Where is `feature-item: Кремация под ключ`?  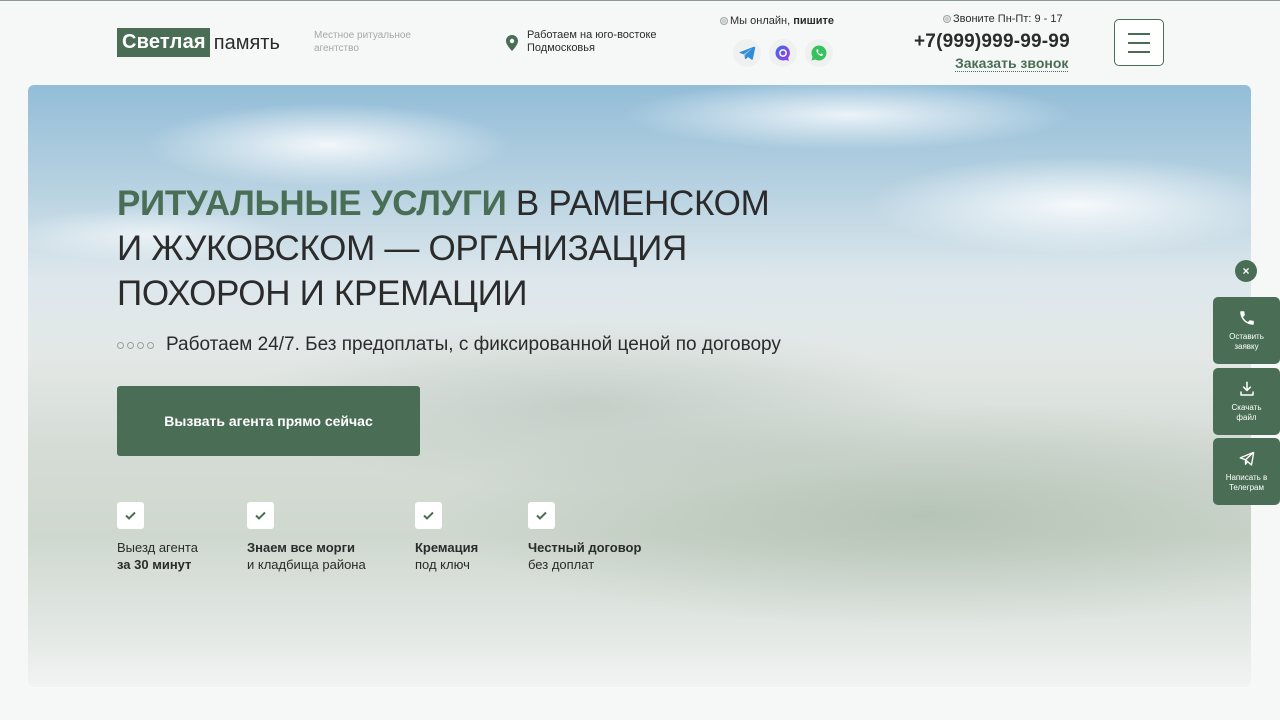
feature-item: Кремация под ключ is located at coordinates (446, 537).